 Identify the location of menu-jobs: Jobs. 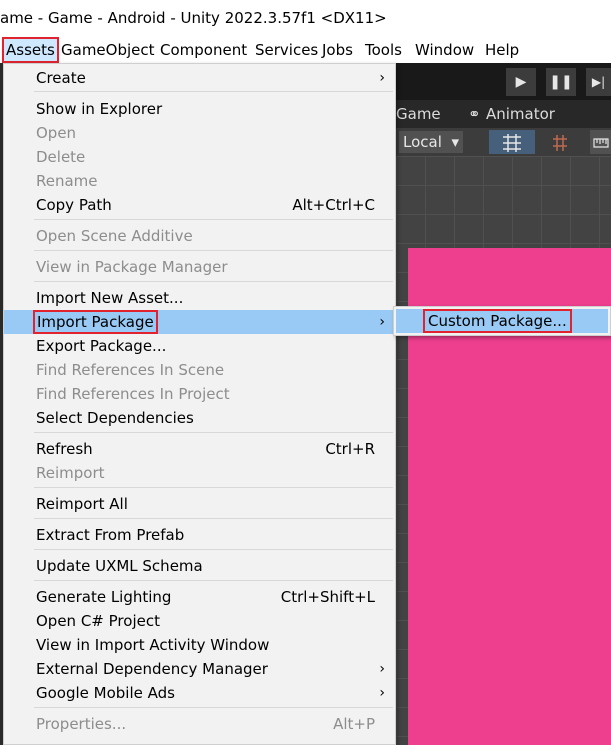
(337, 50).